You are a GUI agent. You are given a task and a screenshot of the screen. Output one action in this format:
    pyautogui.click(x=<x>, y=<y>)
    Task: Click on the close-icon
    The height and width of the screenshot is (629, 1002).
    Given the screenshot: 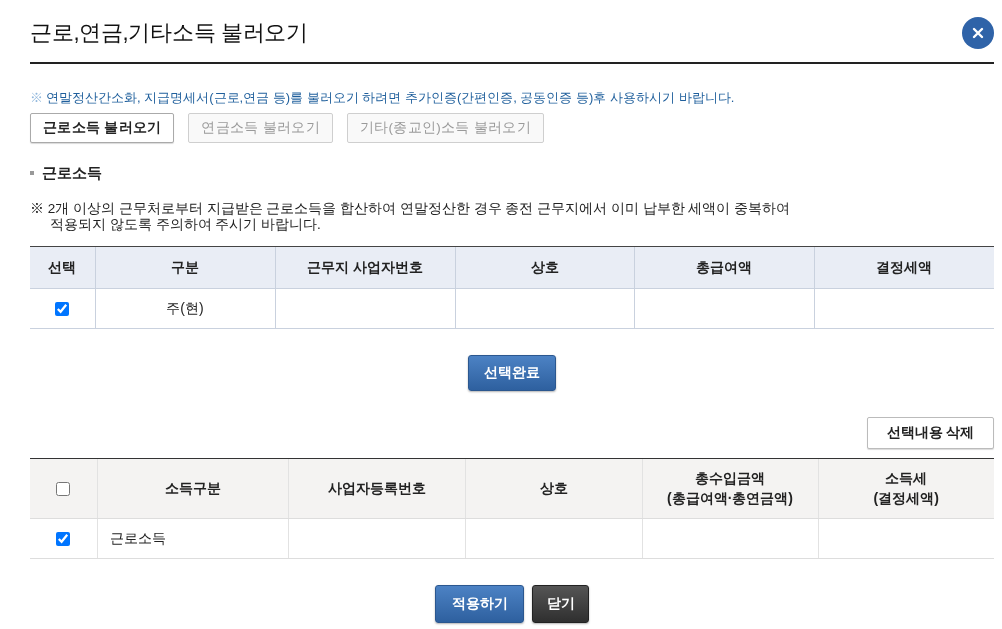 What is the action you would take?
    pyautogui.click(x=978, y=33)
    